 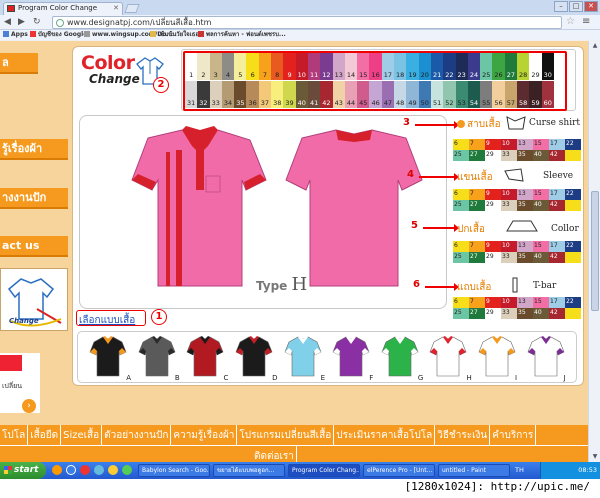 I want to click on color-swatch: 20, so click(x=424, y=66).